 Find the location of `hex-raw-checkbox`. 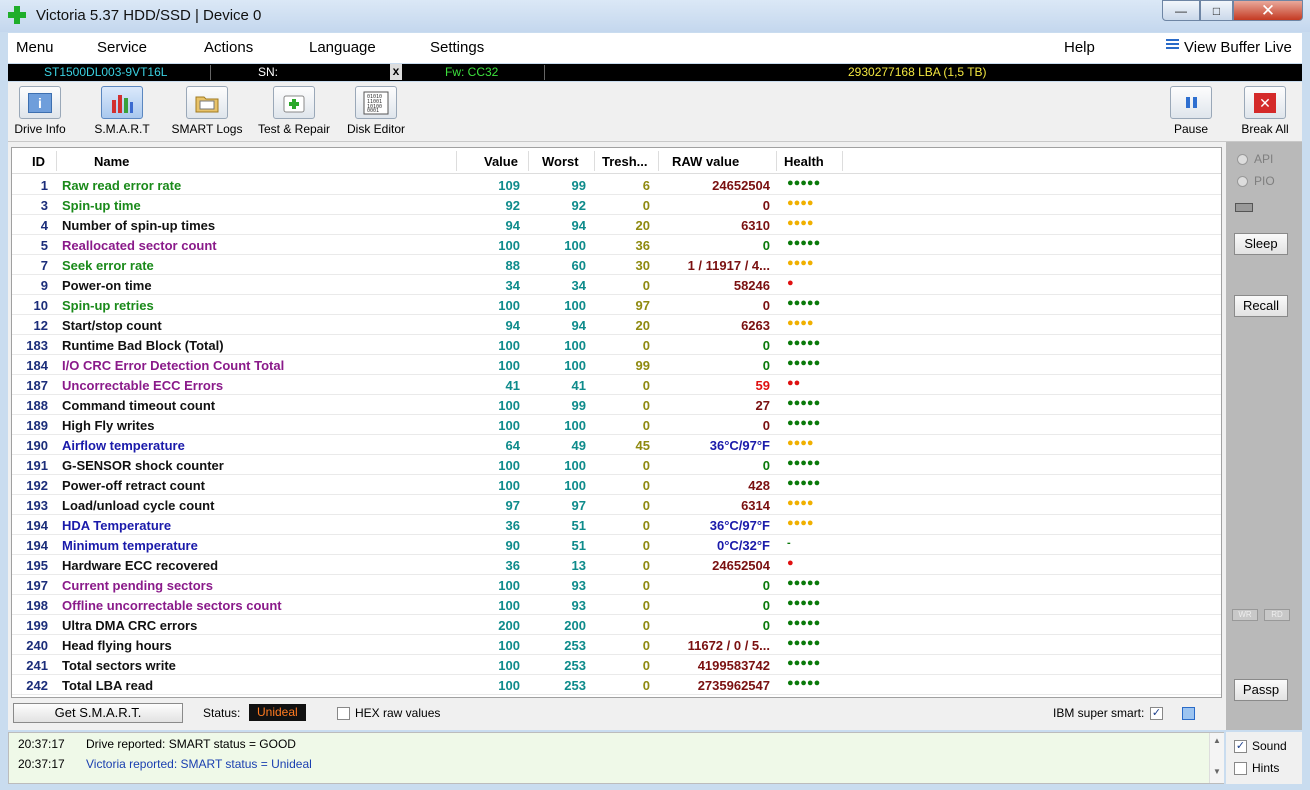

hex-raw-checkbox is located at coordinates (343, 713).